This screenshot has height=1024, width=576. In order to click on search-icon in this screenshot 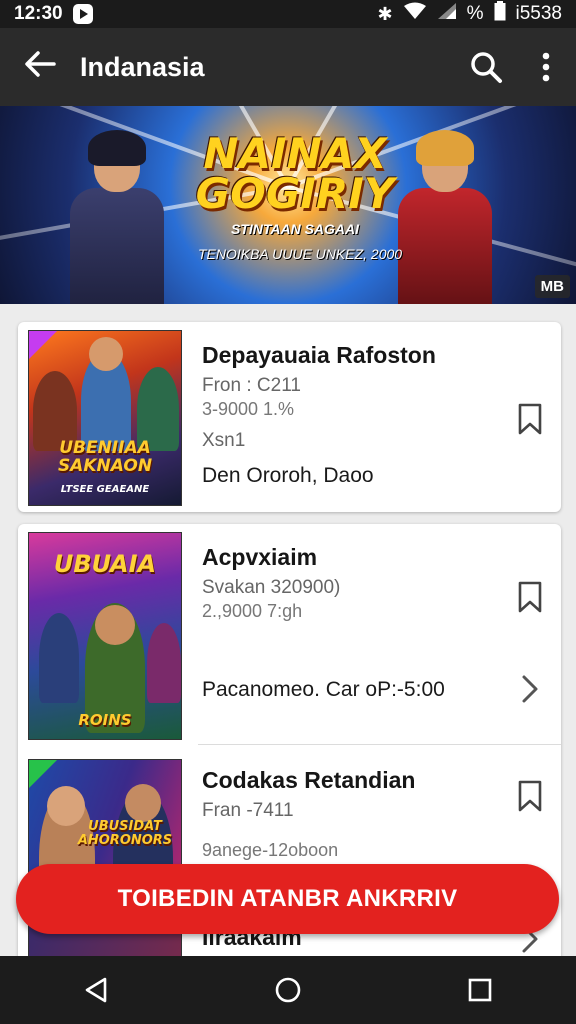, I will do `click(486, 67)`.